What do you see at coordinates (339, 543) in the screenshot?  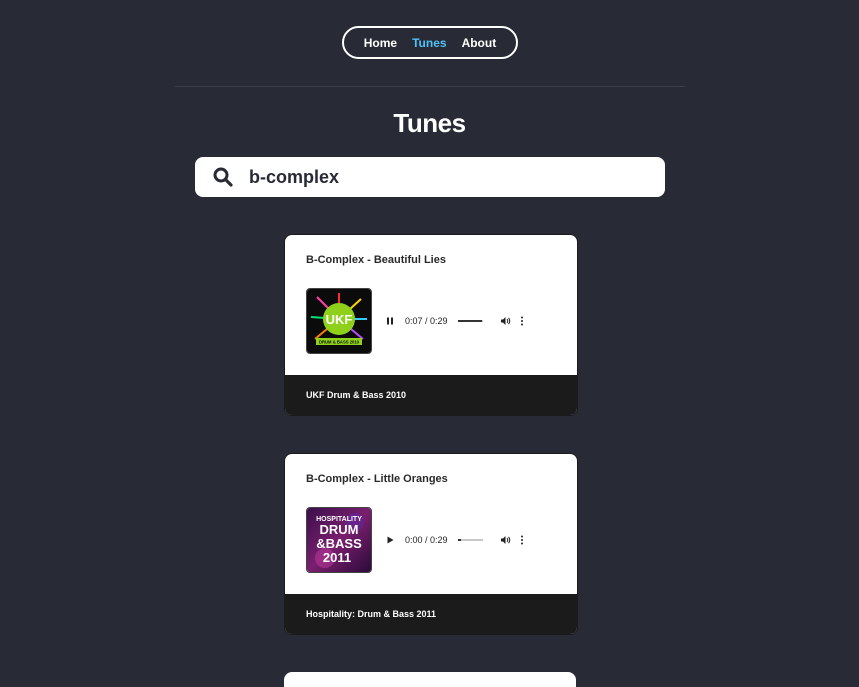 I see `cover-text-line: &BASS` at bounding box center [339, 543].